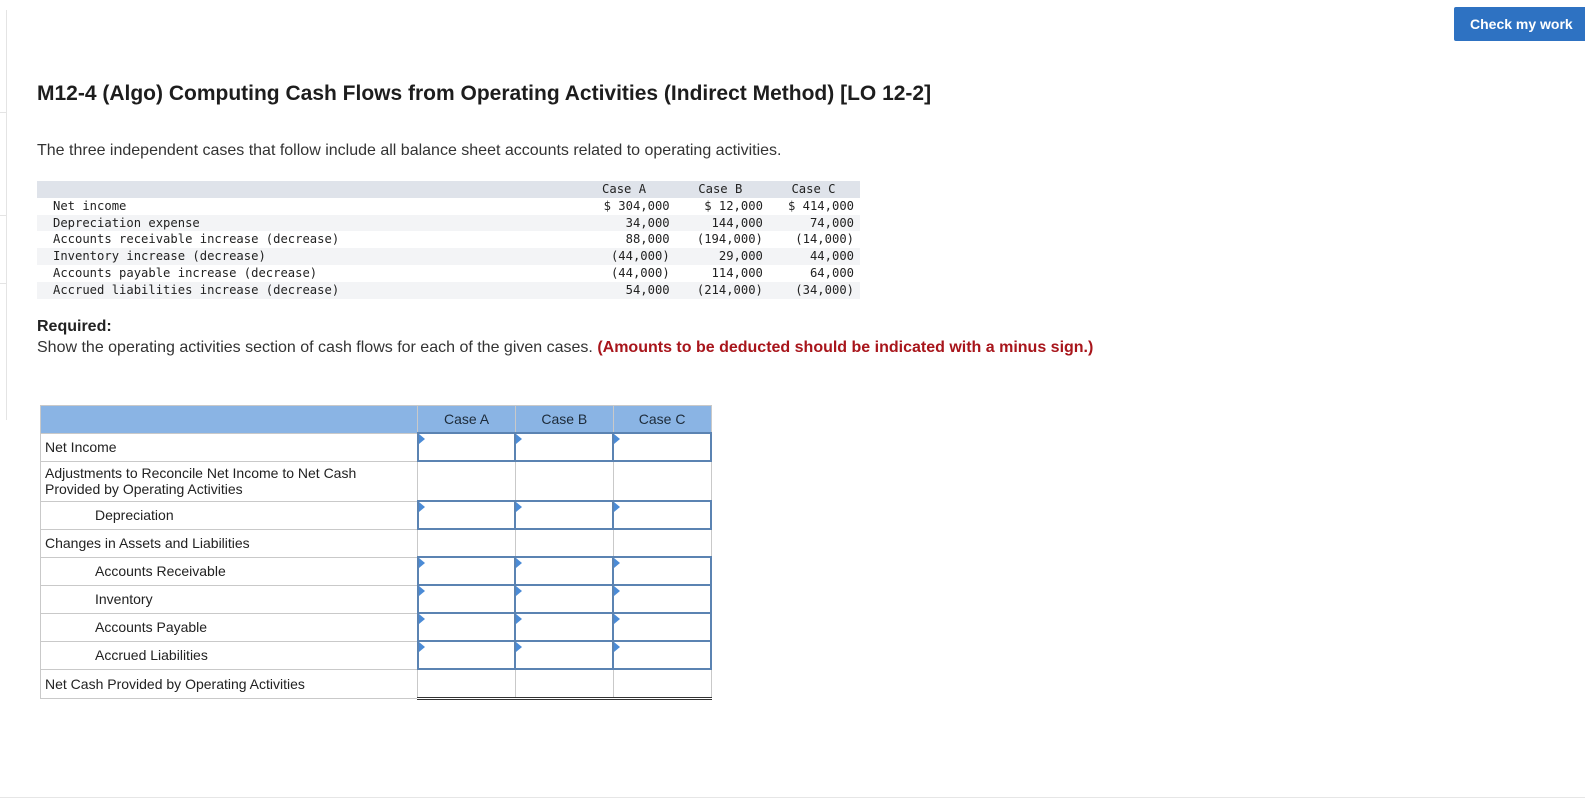  Describe the element at coordinates (647, 222) in the screenshot. I see `given-value-case-a: 34,000` at that location.